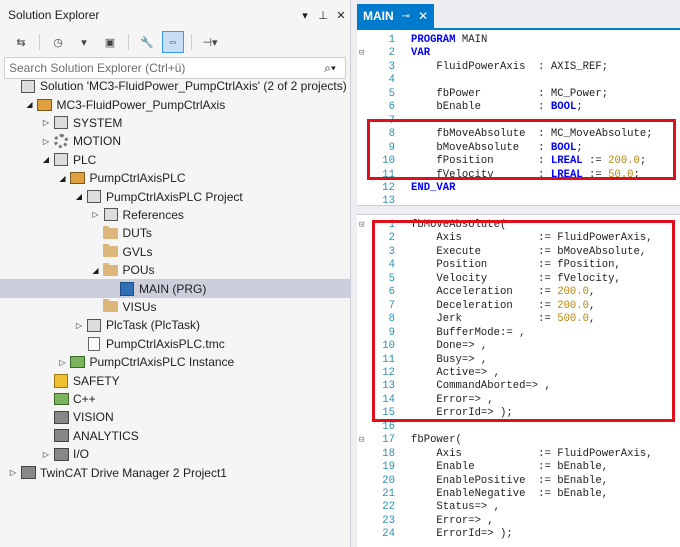  What do you see at coordinates (175, 233) in the screenshot?
I see `tree-item: DUTs` at bounding box center [175, 233].